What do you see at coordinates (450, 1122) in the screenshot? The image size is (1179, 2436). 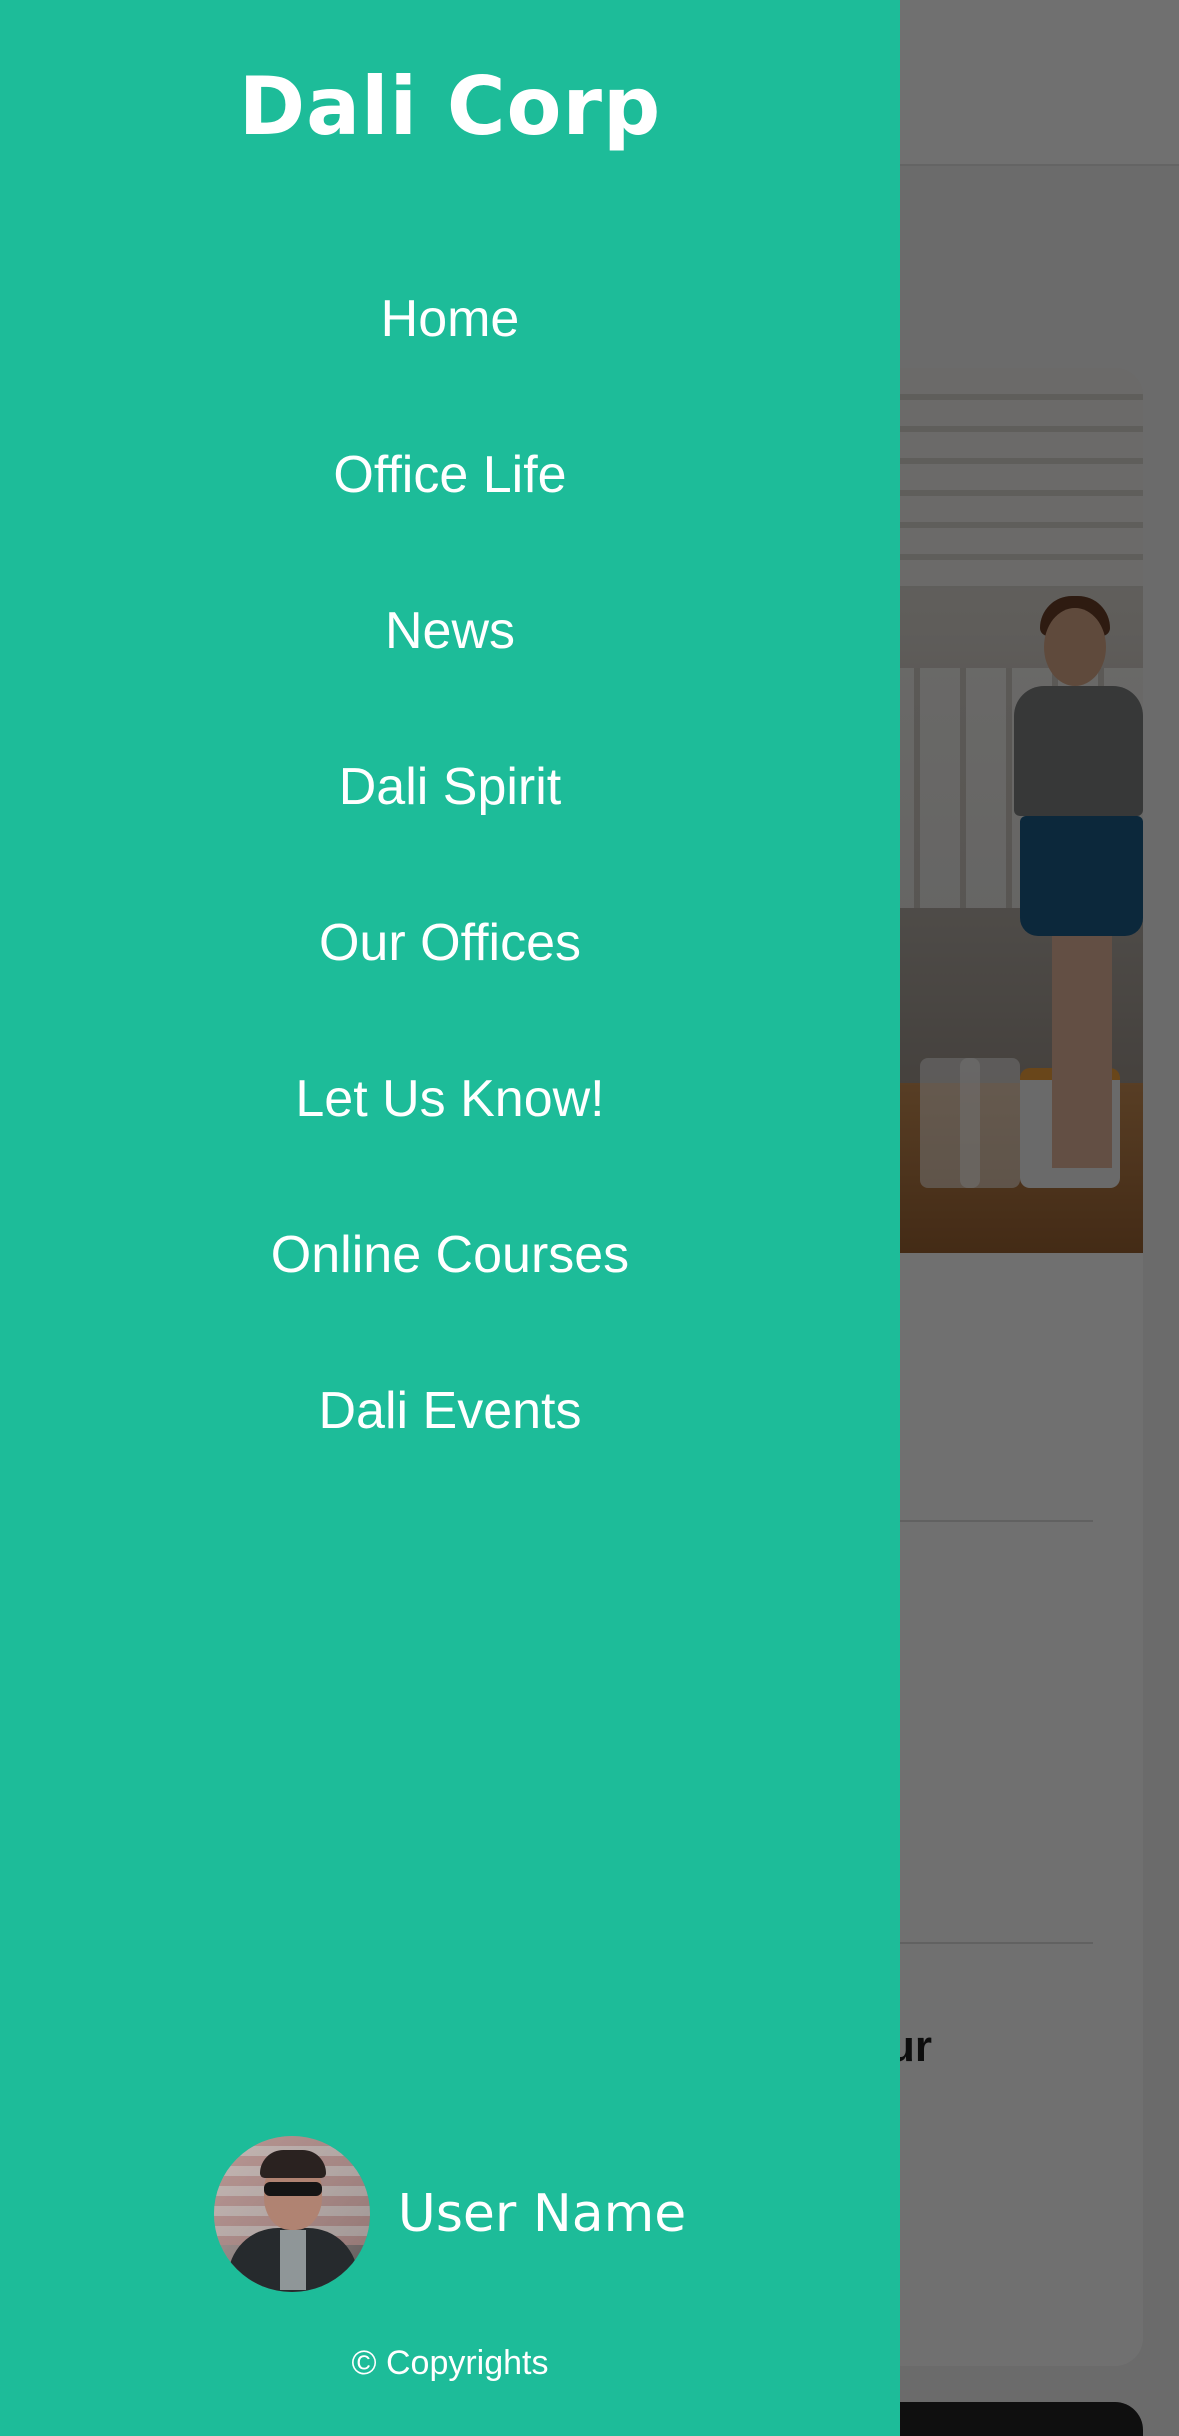 I see `menu-item-let-us-know: Let Us Know!` at bounding box center [450, 1122].